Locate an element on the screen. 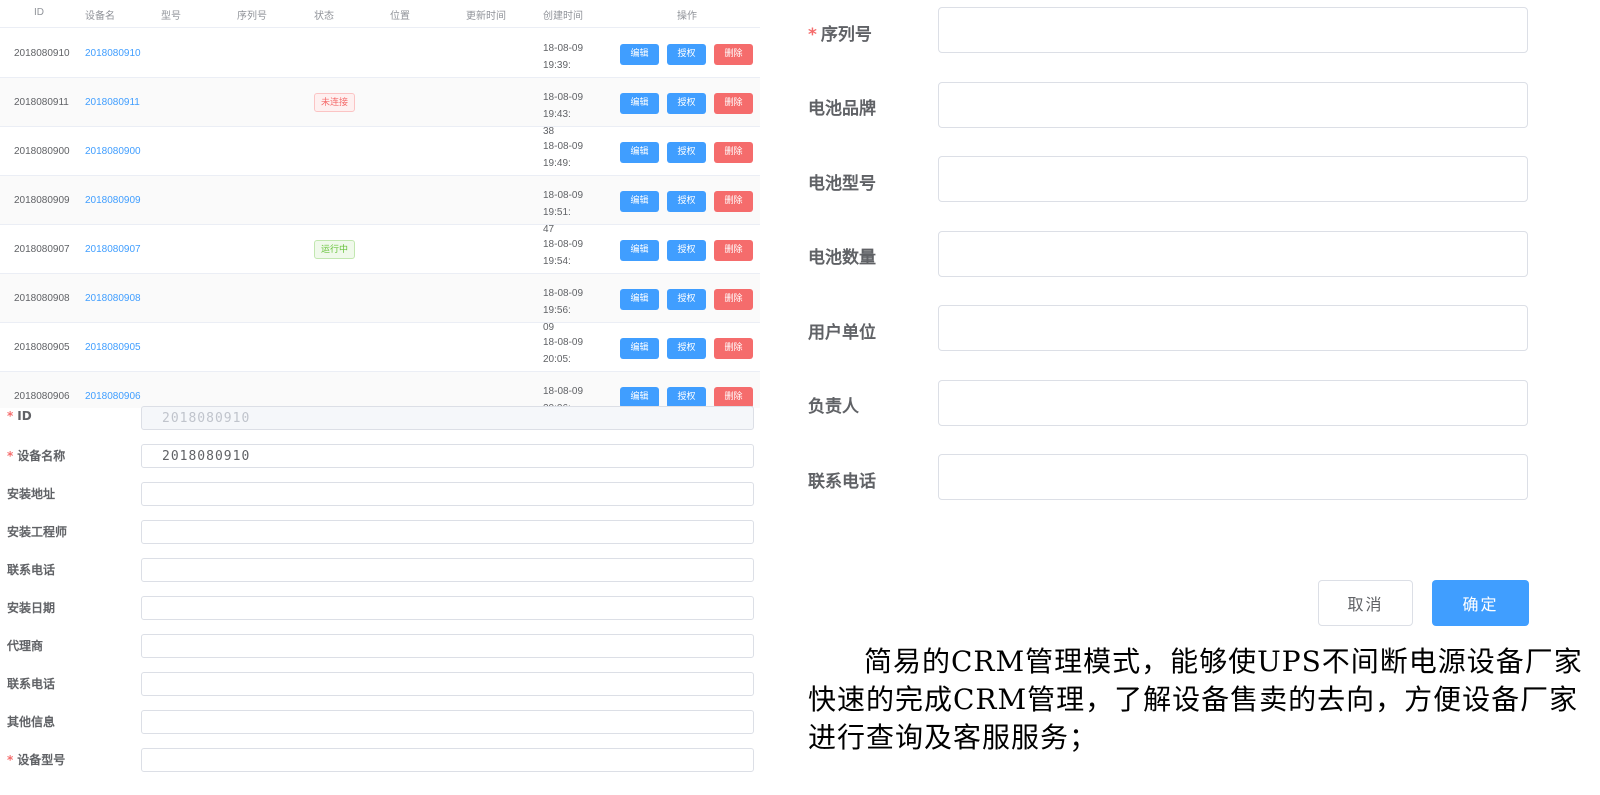  header-actions: 操作 is located at coordinates (687, 16).